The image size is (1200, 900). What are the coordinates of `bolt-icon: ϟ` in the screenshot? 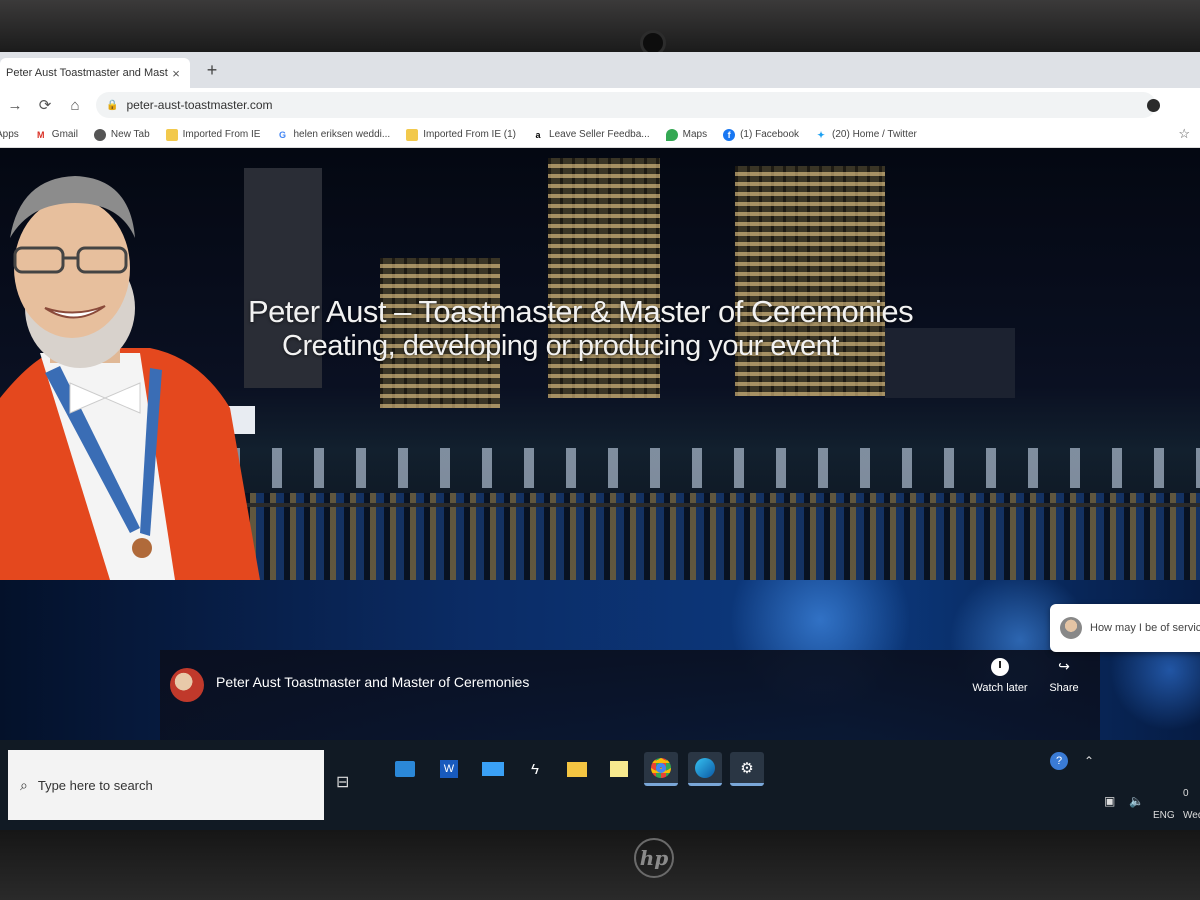 It's located at (535, 769).